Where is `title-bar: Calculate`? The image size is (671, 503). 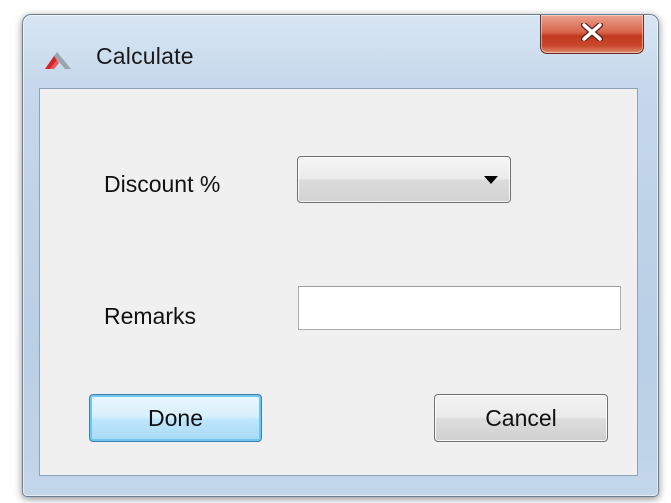
title-bar: Calculate is located at coordinates (340, 51).